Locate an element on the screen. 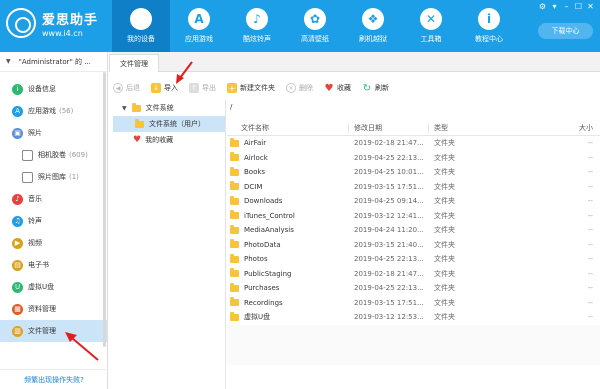  file-row: PhotoData 2019-03-15 21:40... 文件夹 -- is located at coordinates (413, 245).